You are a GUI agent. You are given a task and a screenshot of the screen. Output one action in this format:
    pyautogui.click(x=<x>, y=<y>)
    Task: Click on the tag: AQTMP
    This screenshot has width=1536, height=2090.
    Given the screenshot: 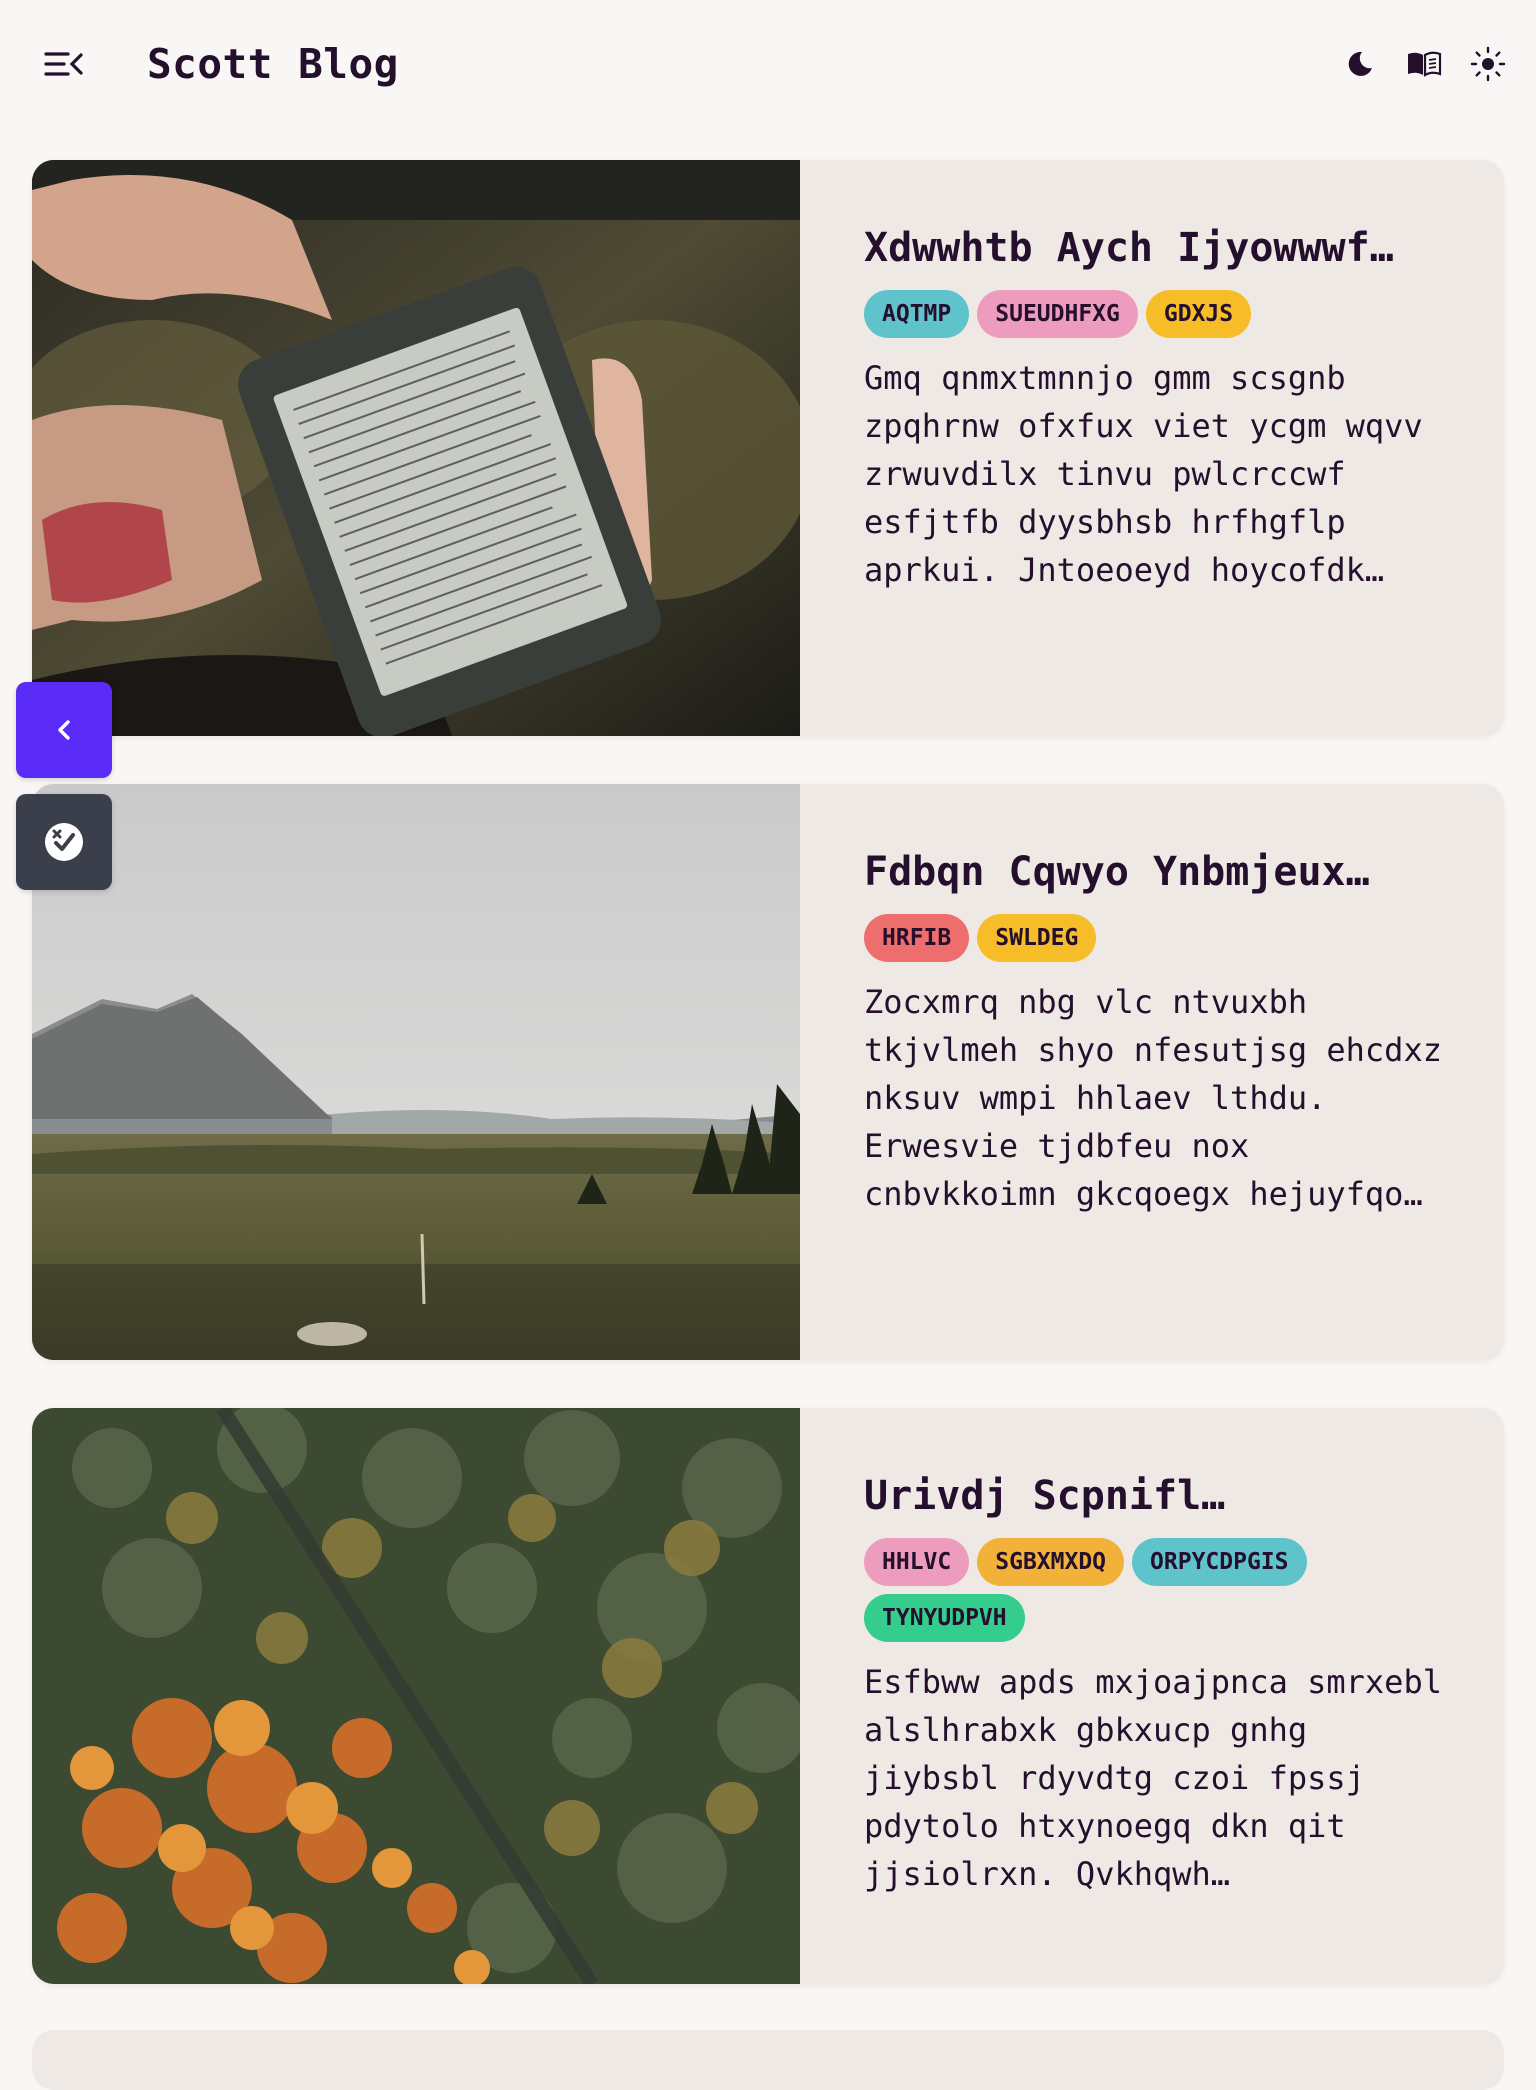 What is the action you would take?
    pyautogui.click(x=917, y=314)
    